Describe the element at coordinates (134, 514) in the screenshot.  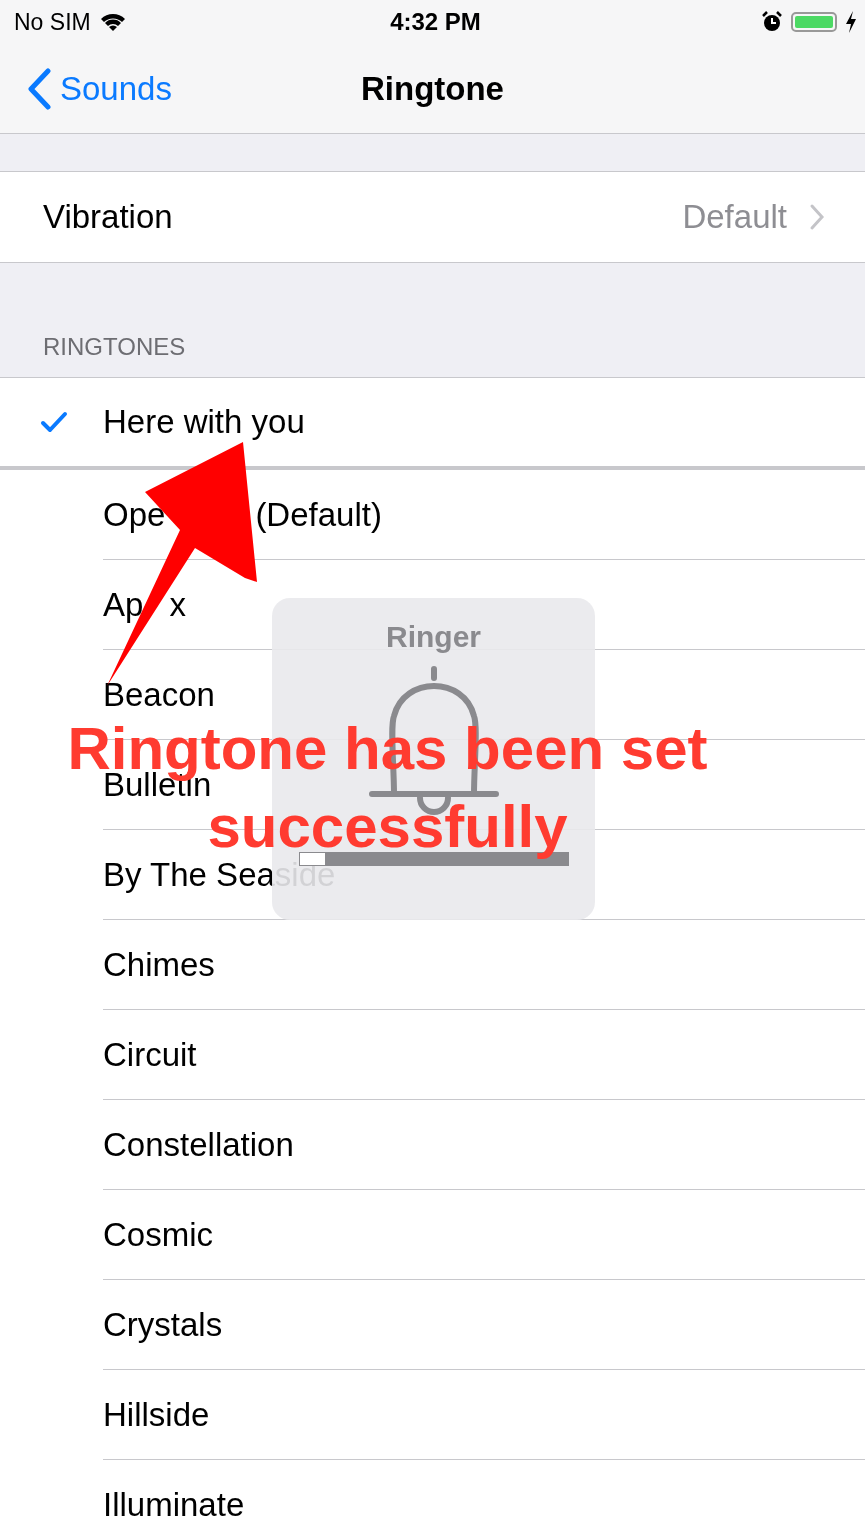
I see `ringtone-item: Ope` at that location.